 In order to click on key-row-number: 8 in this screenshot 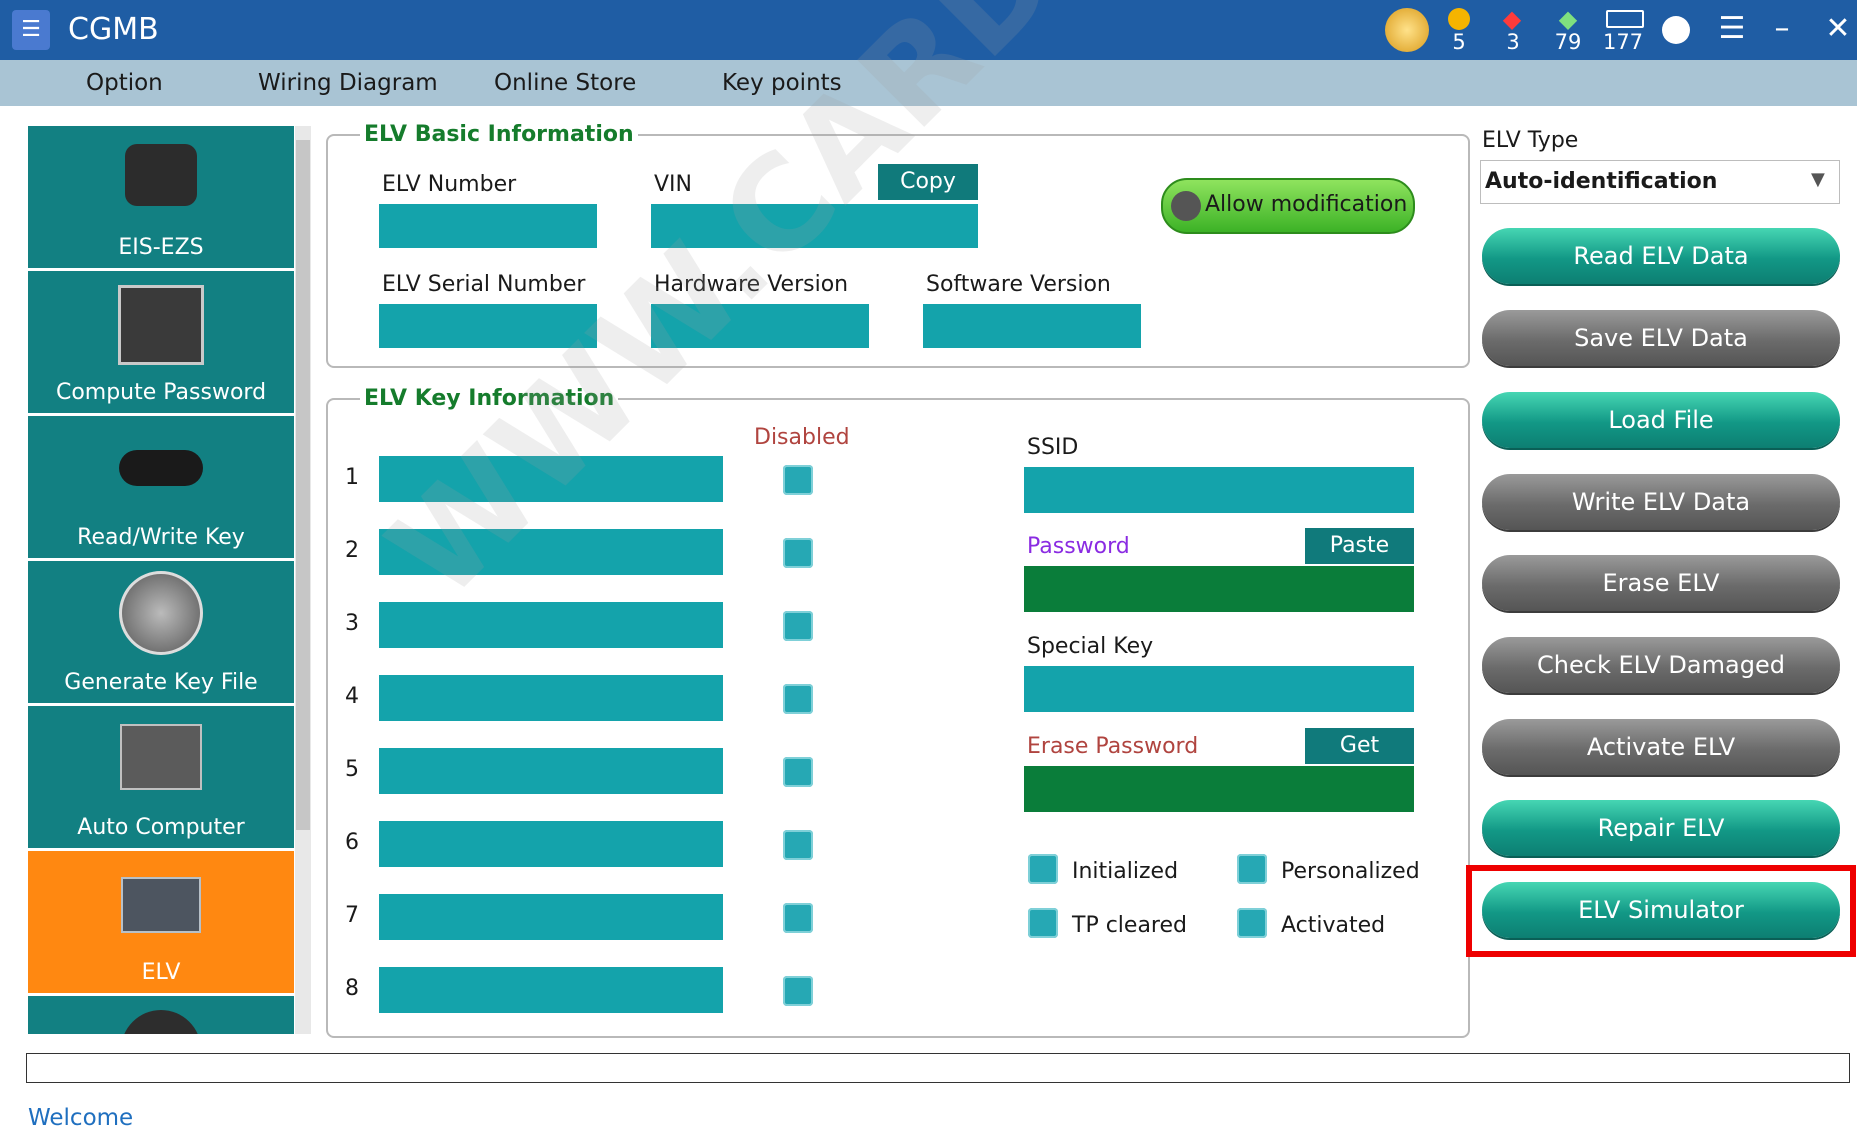, I will do `click(352, 988)`.